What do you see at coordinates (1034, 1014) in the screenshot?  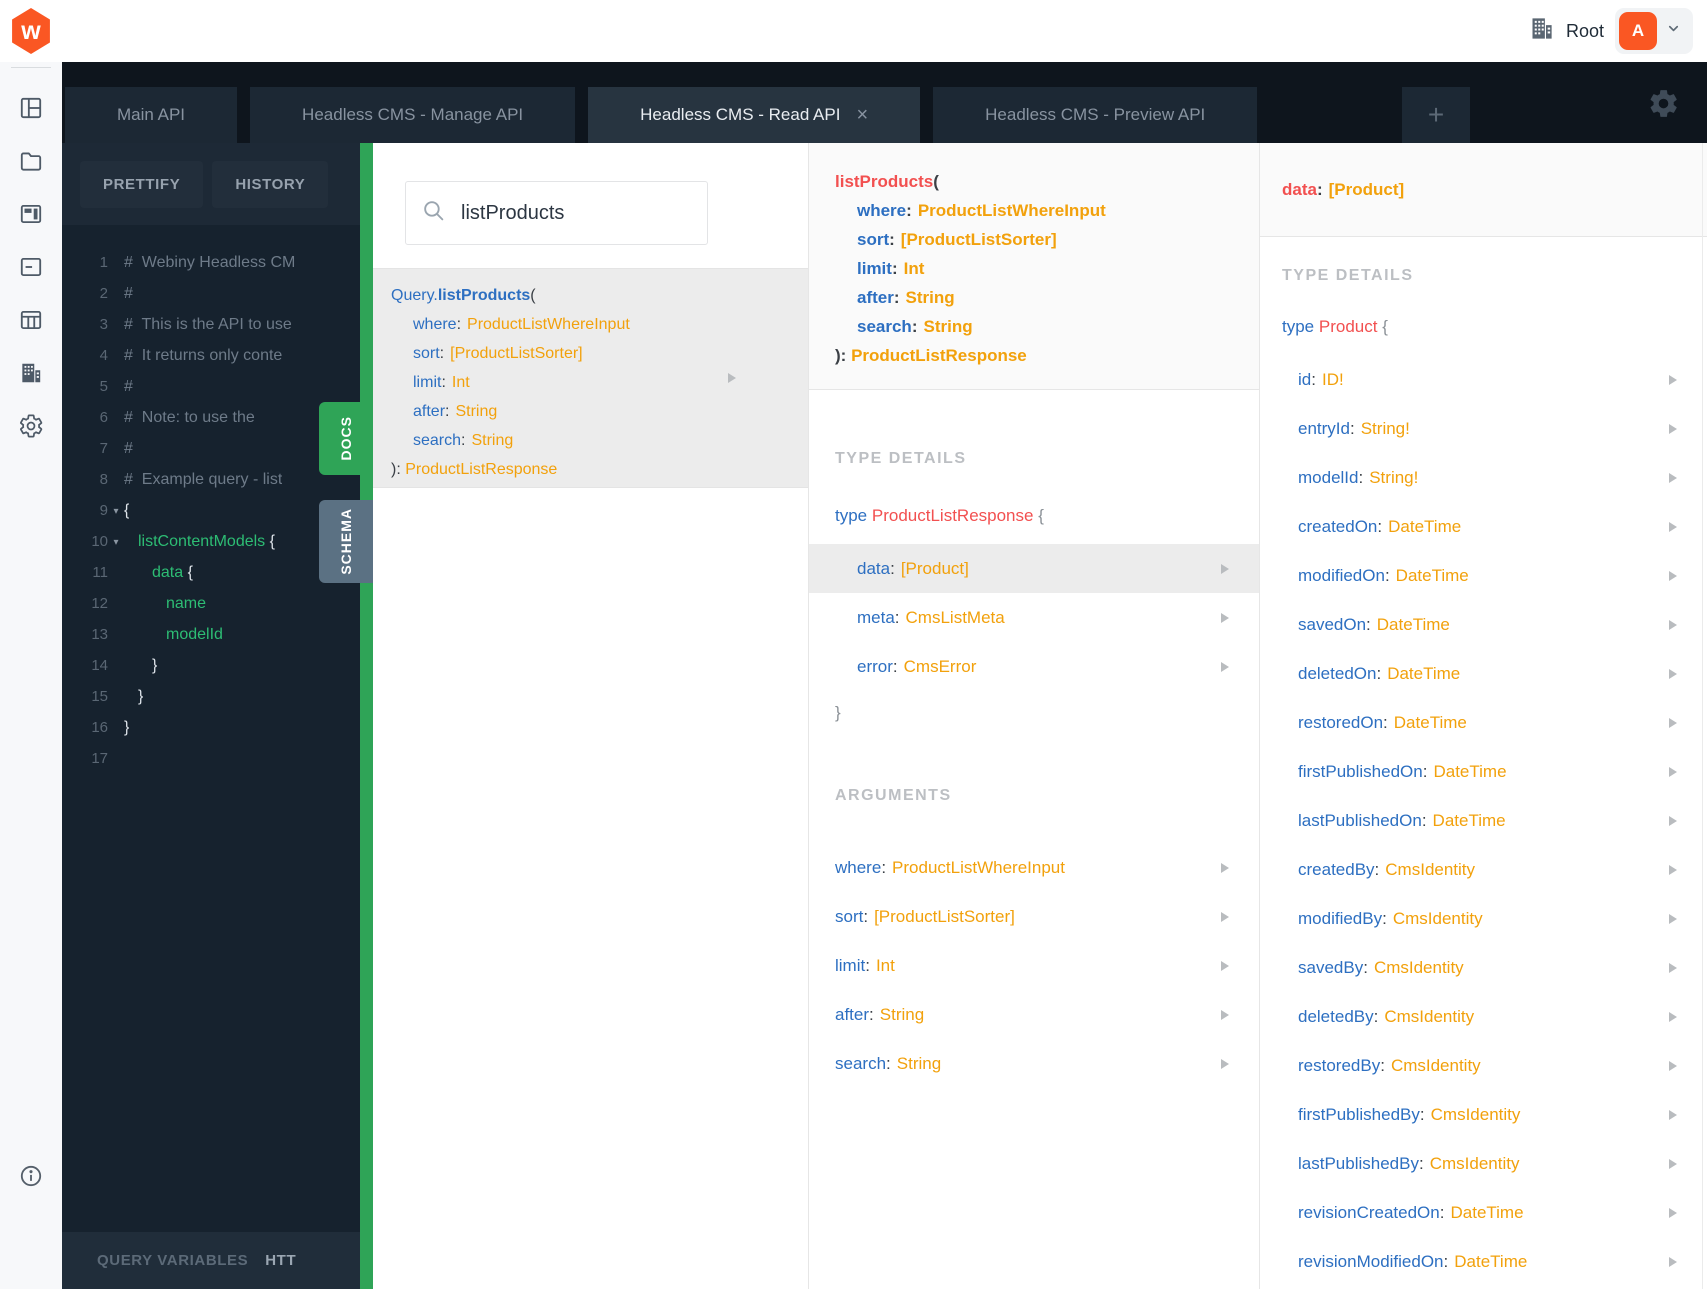 I see `doc-argument-row: after: String` at bounding box center [1034, 1014].